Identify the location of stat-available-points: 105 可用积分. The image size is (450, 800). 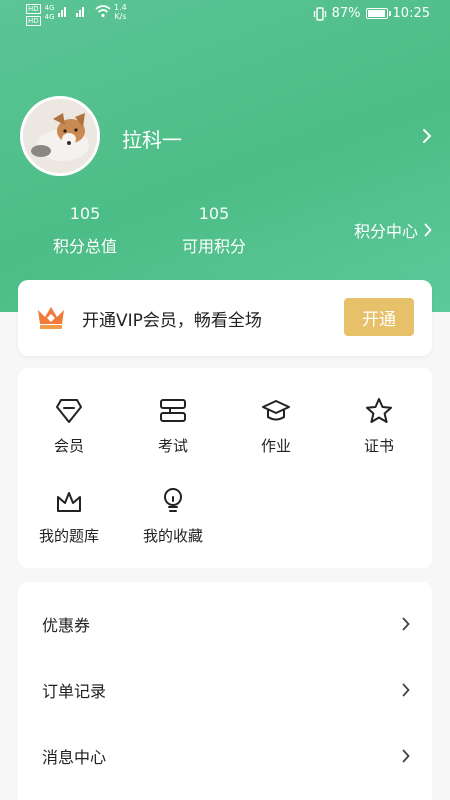
(214, 230).